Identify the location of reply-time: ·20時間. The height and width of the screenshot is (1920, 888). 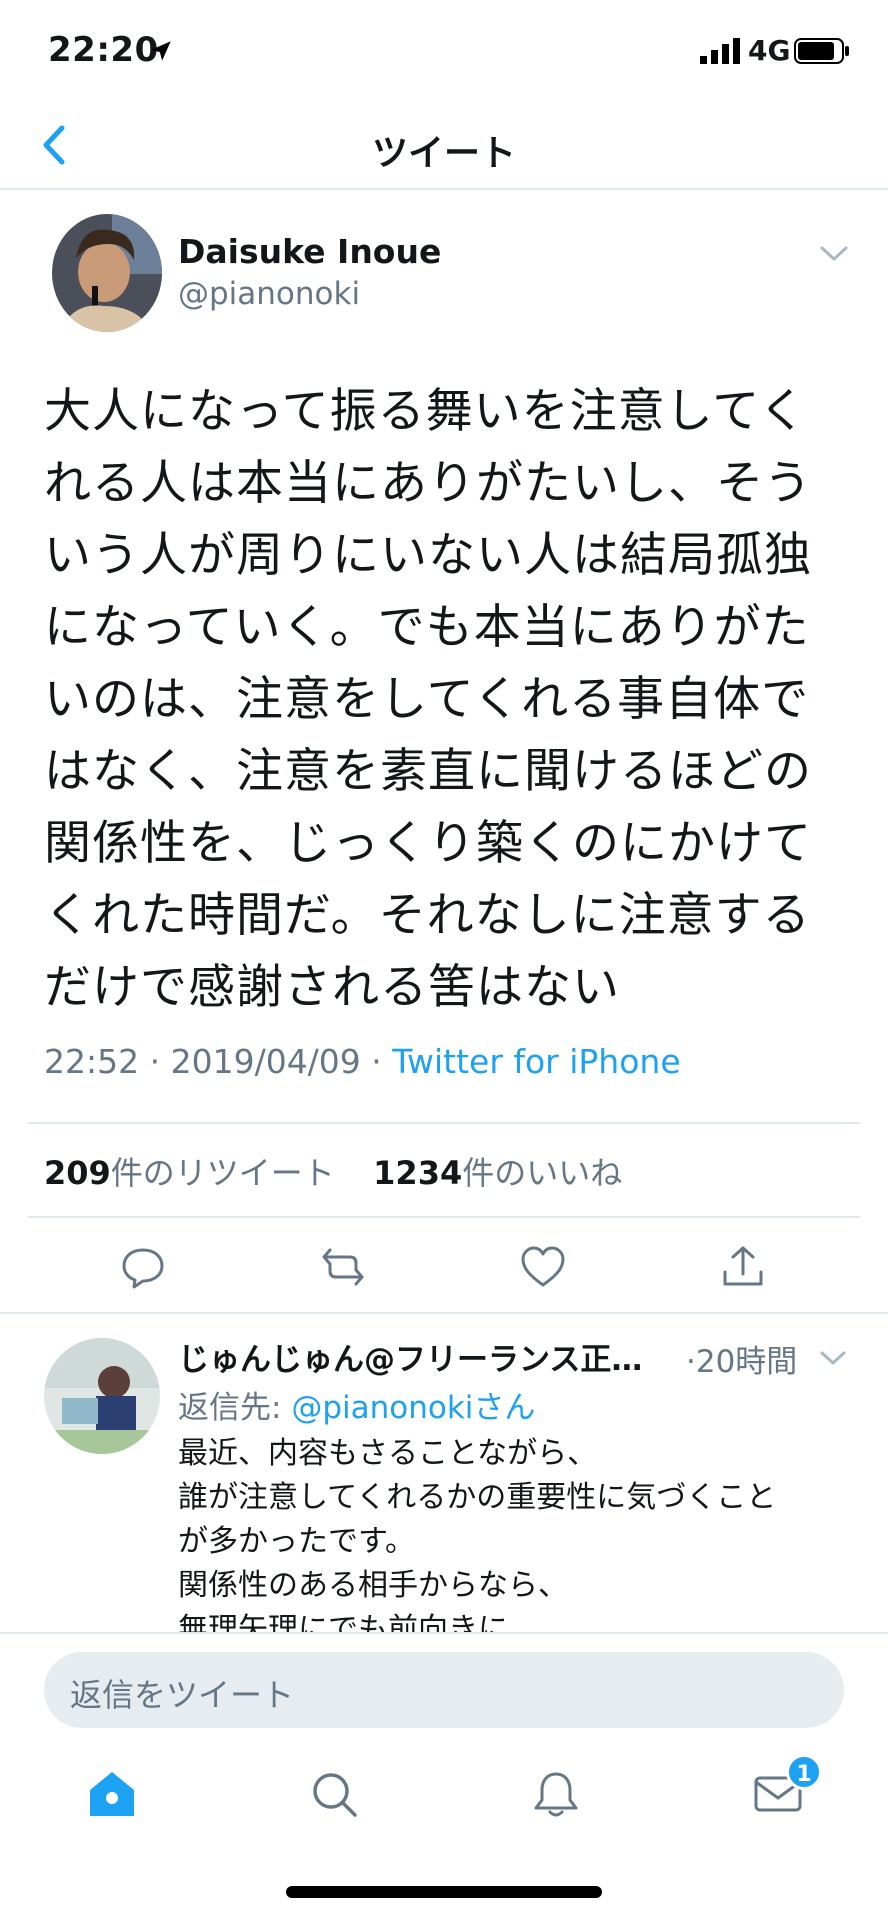
(742, 1362).